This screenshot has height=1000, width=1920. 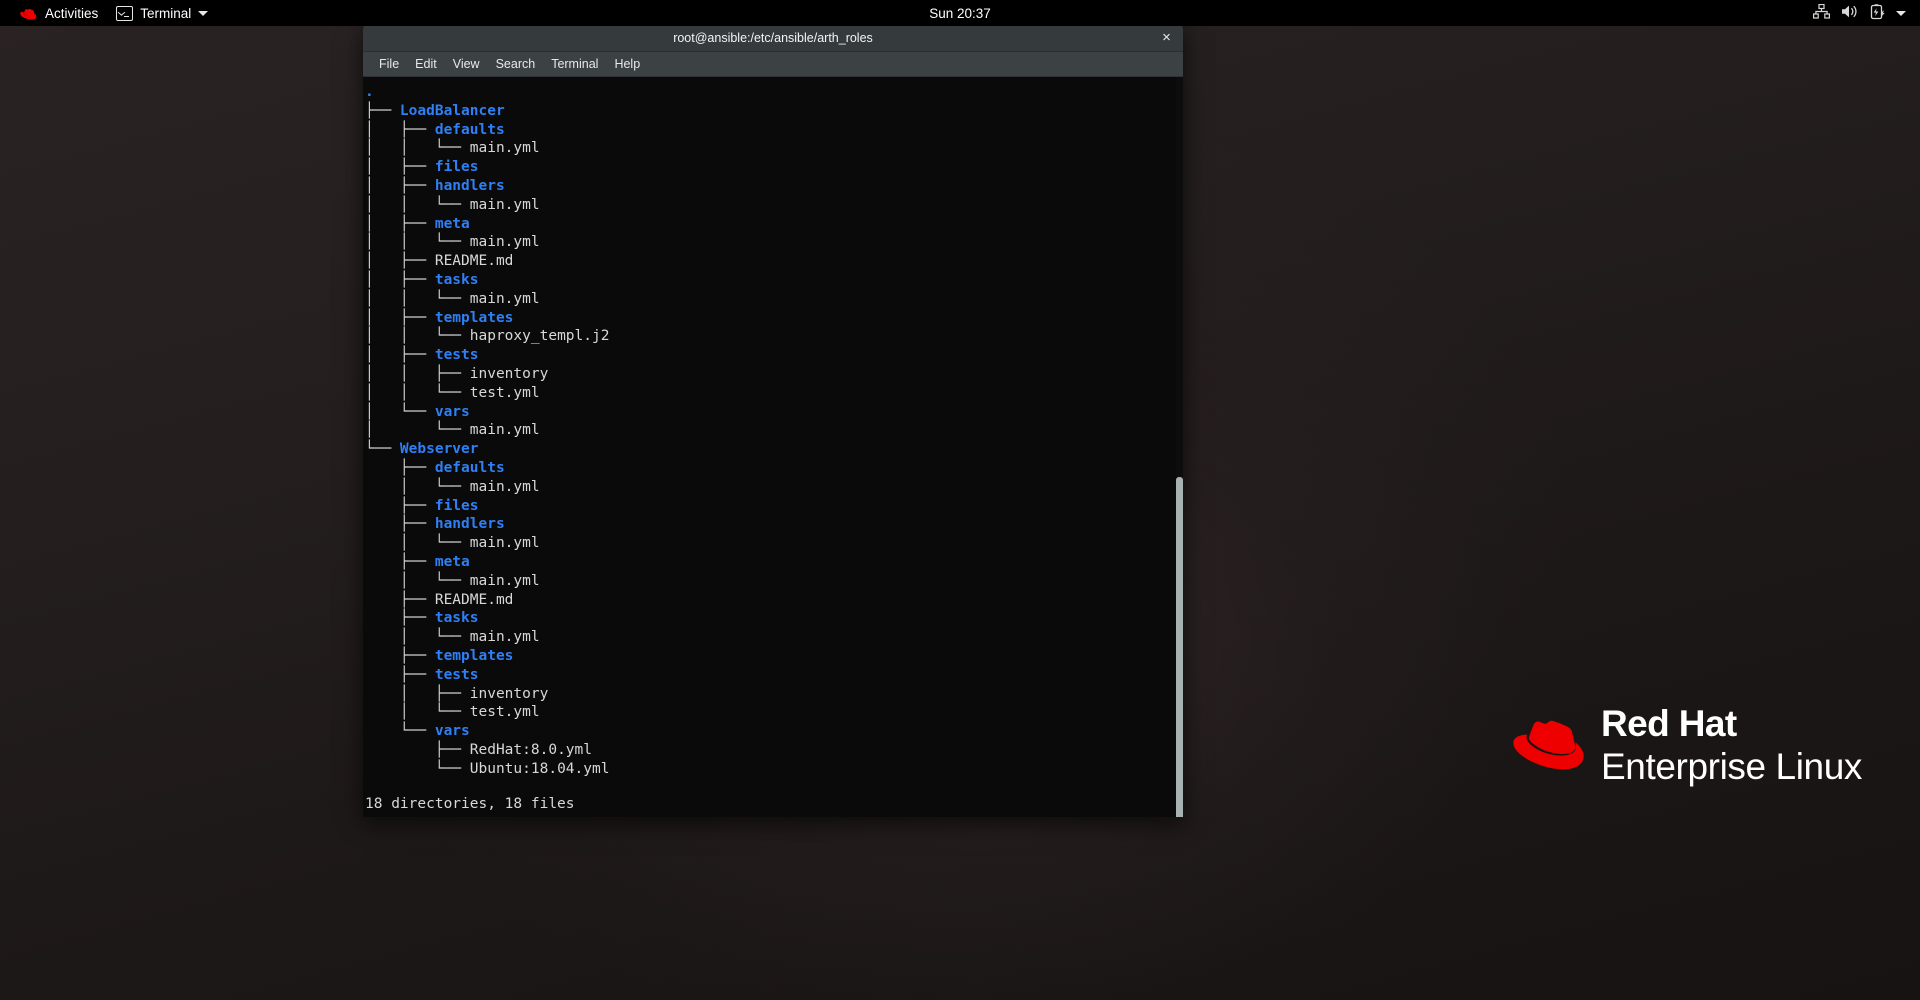 I want to click on menu-item-file: File, so click(x=389, y=64).